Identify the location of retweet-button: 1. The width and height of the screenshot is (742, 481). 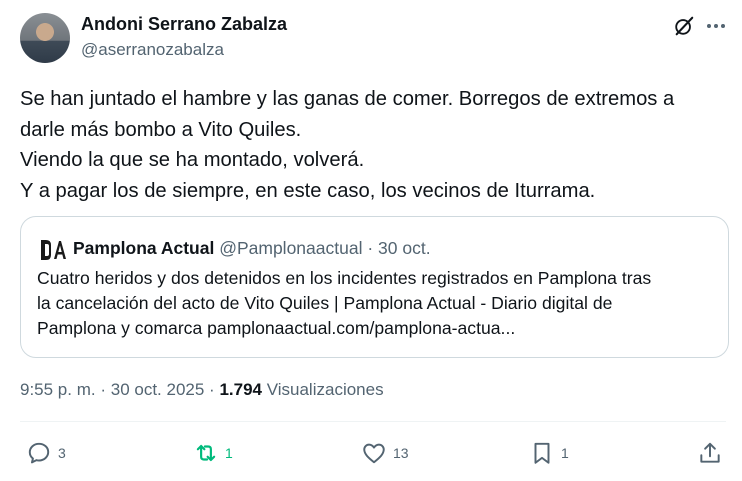
(213, 453).